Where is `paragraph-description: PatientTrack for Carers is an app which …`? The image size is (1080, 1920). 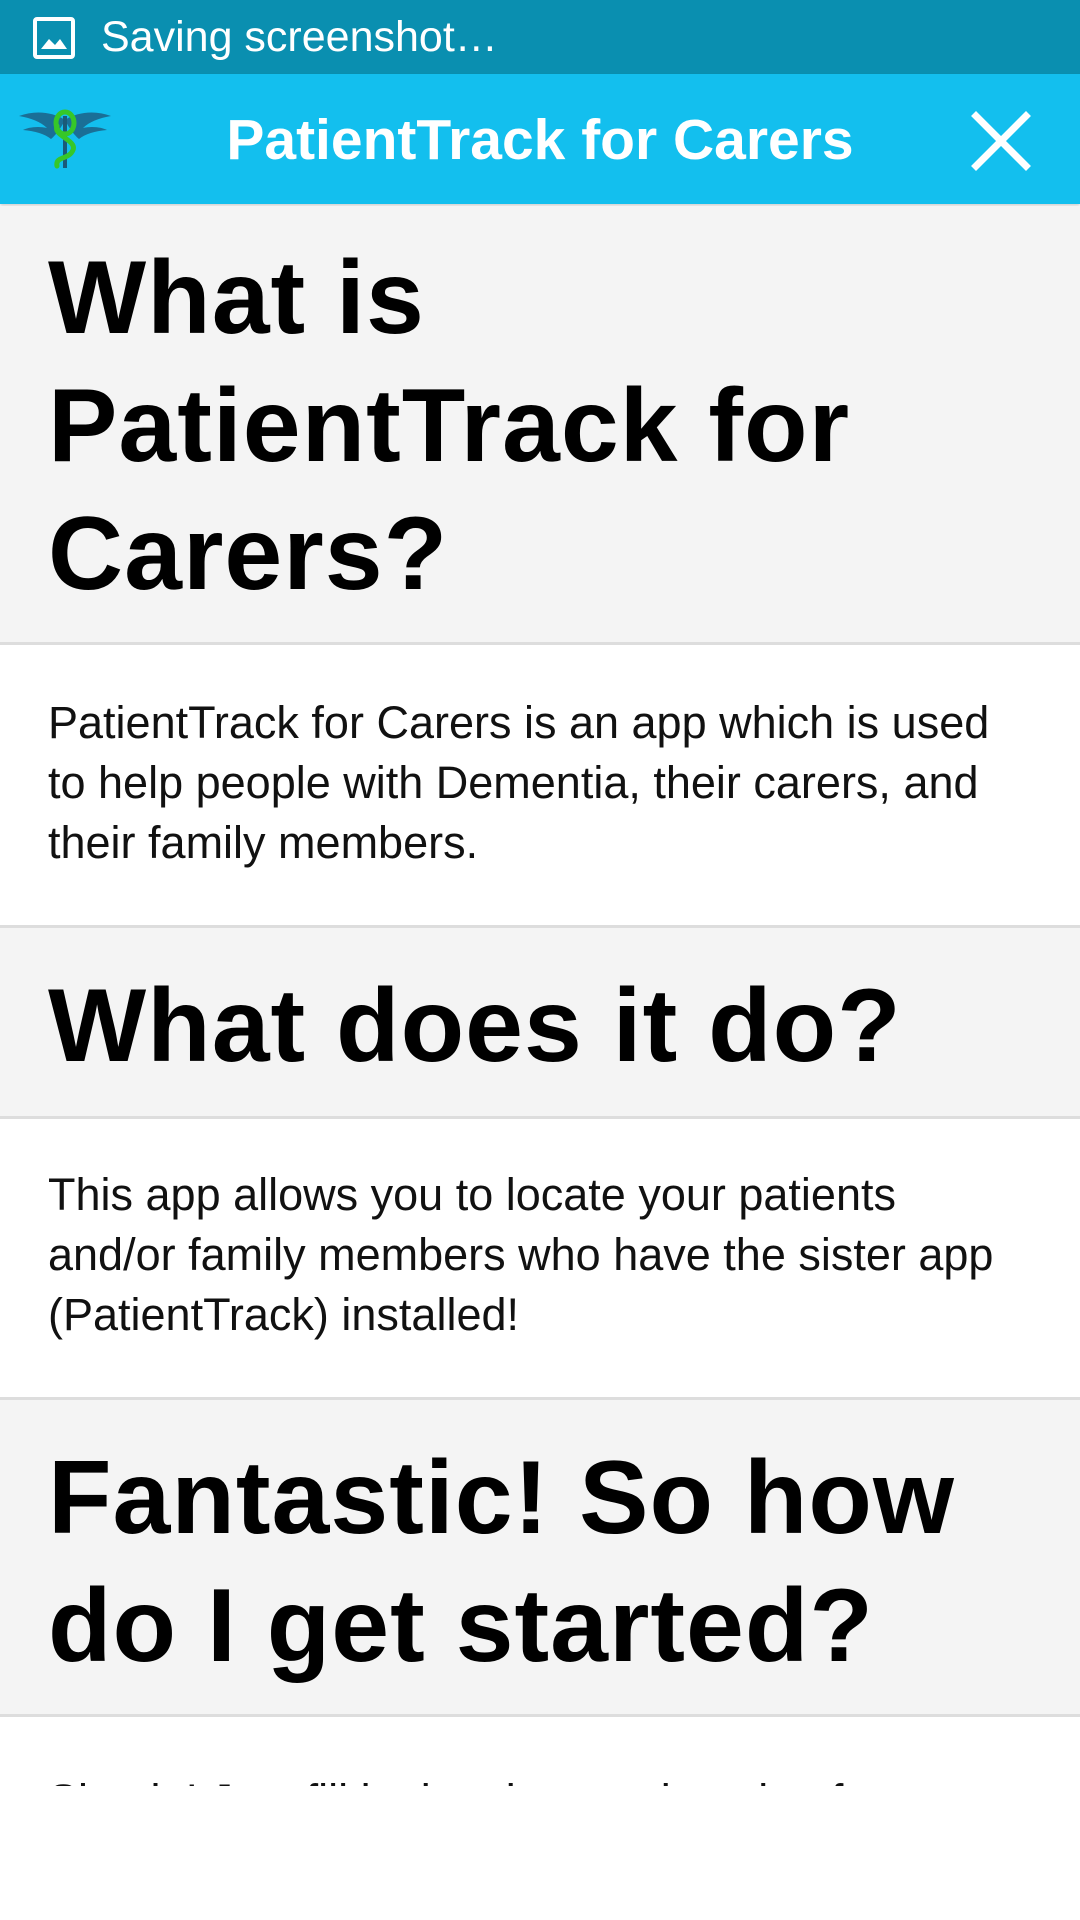 paragraph-description: PatientTrack for Carers is an app which … is located at coordinates (519, 782).